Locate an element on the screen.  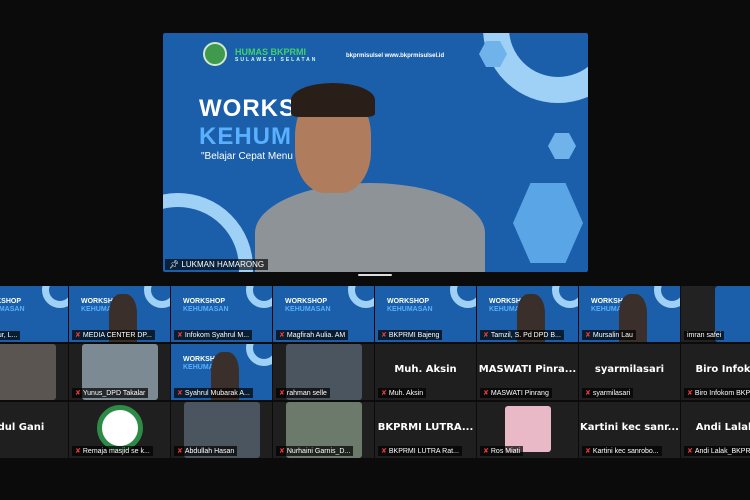
participant-tile: WORKSHOP KEHUMASAN ✘ BKPRMI Bajeng is located at coordinates (425, 314).